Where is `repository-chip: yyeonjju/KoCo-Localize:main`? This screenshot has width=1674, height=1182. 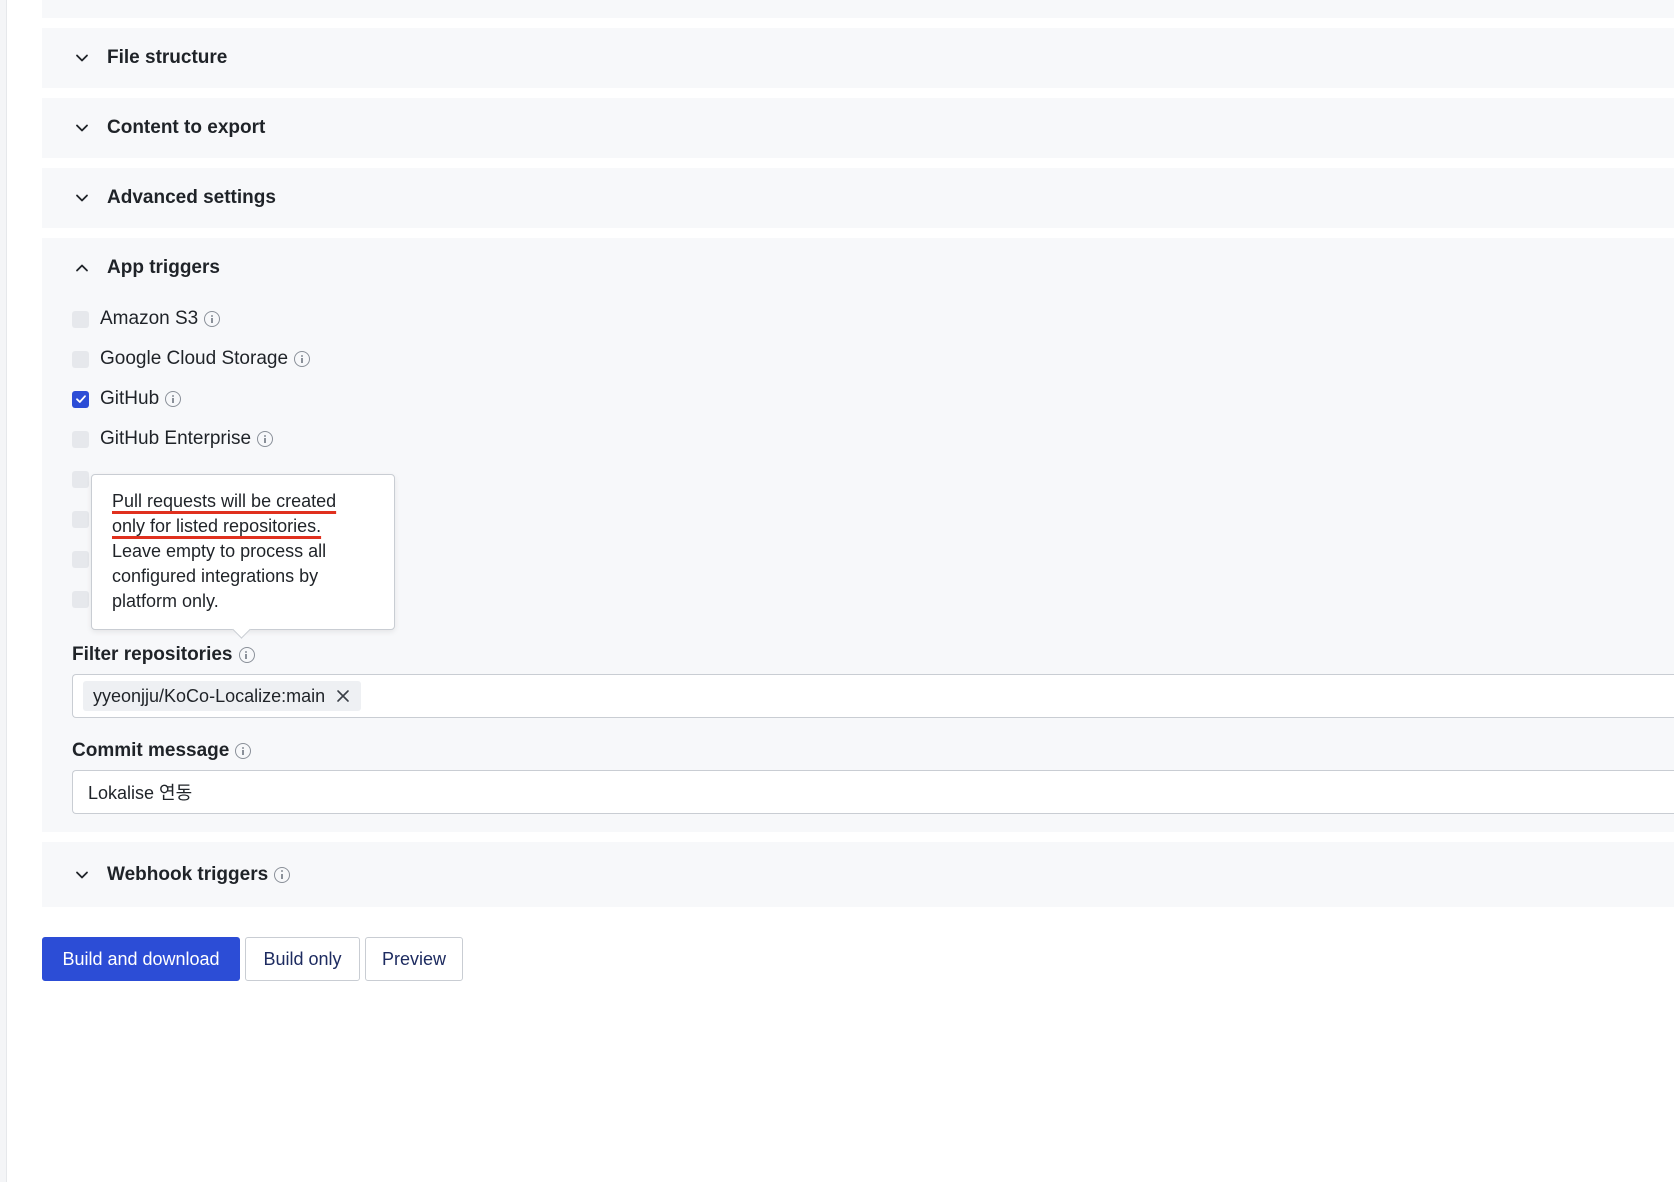 repository-chip: yyeonjju/KoCo-Localize:main is located at coordinates (222, 696).